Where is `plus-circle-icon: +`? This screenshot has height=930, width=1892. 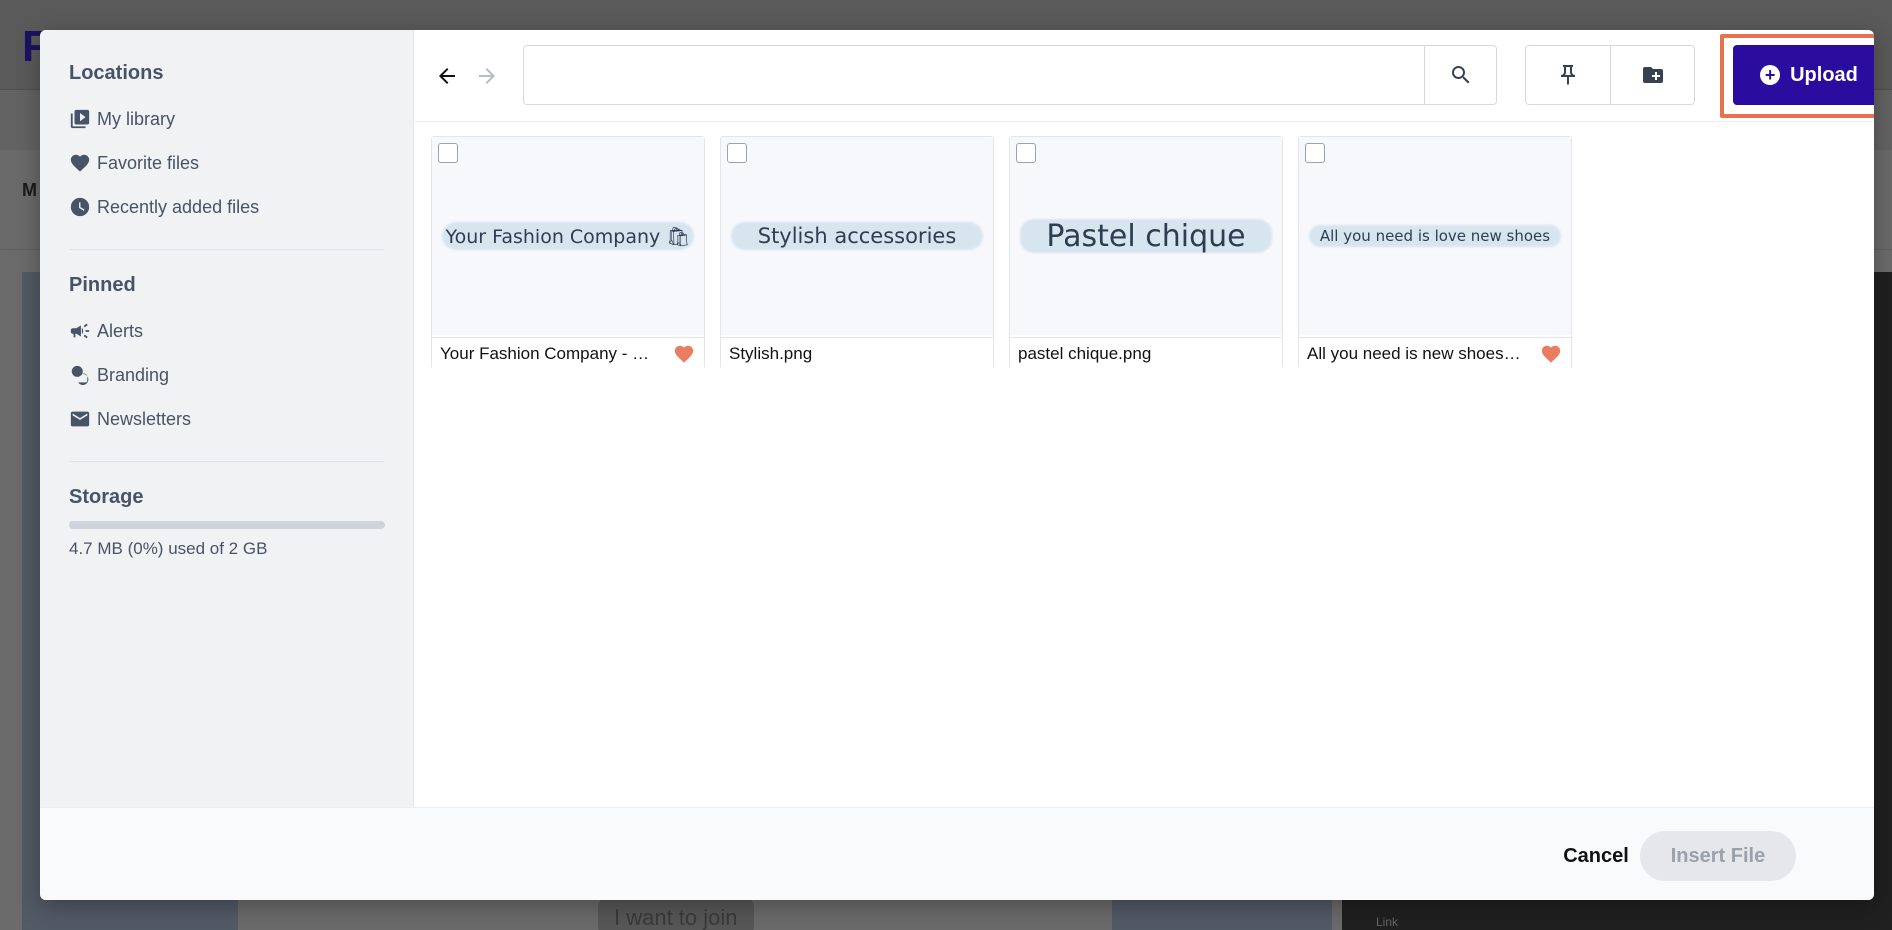
plus-circle-icon: + is located at coordinates (1770, 75).